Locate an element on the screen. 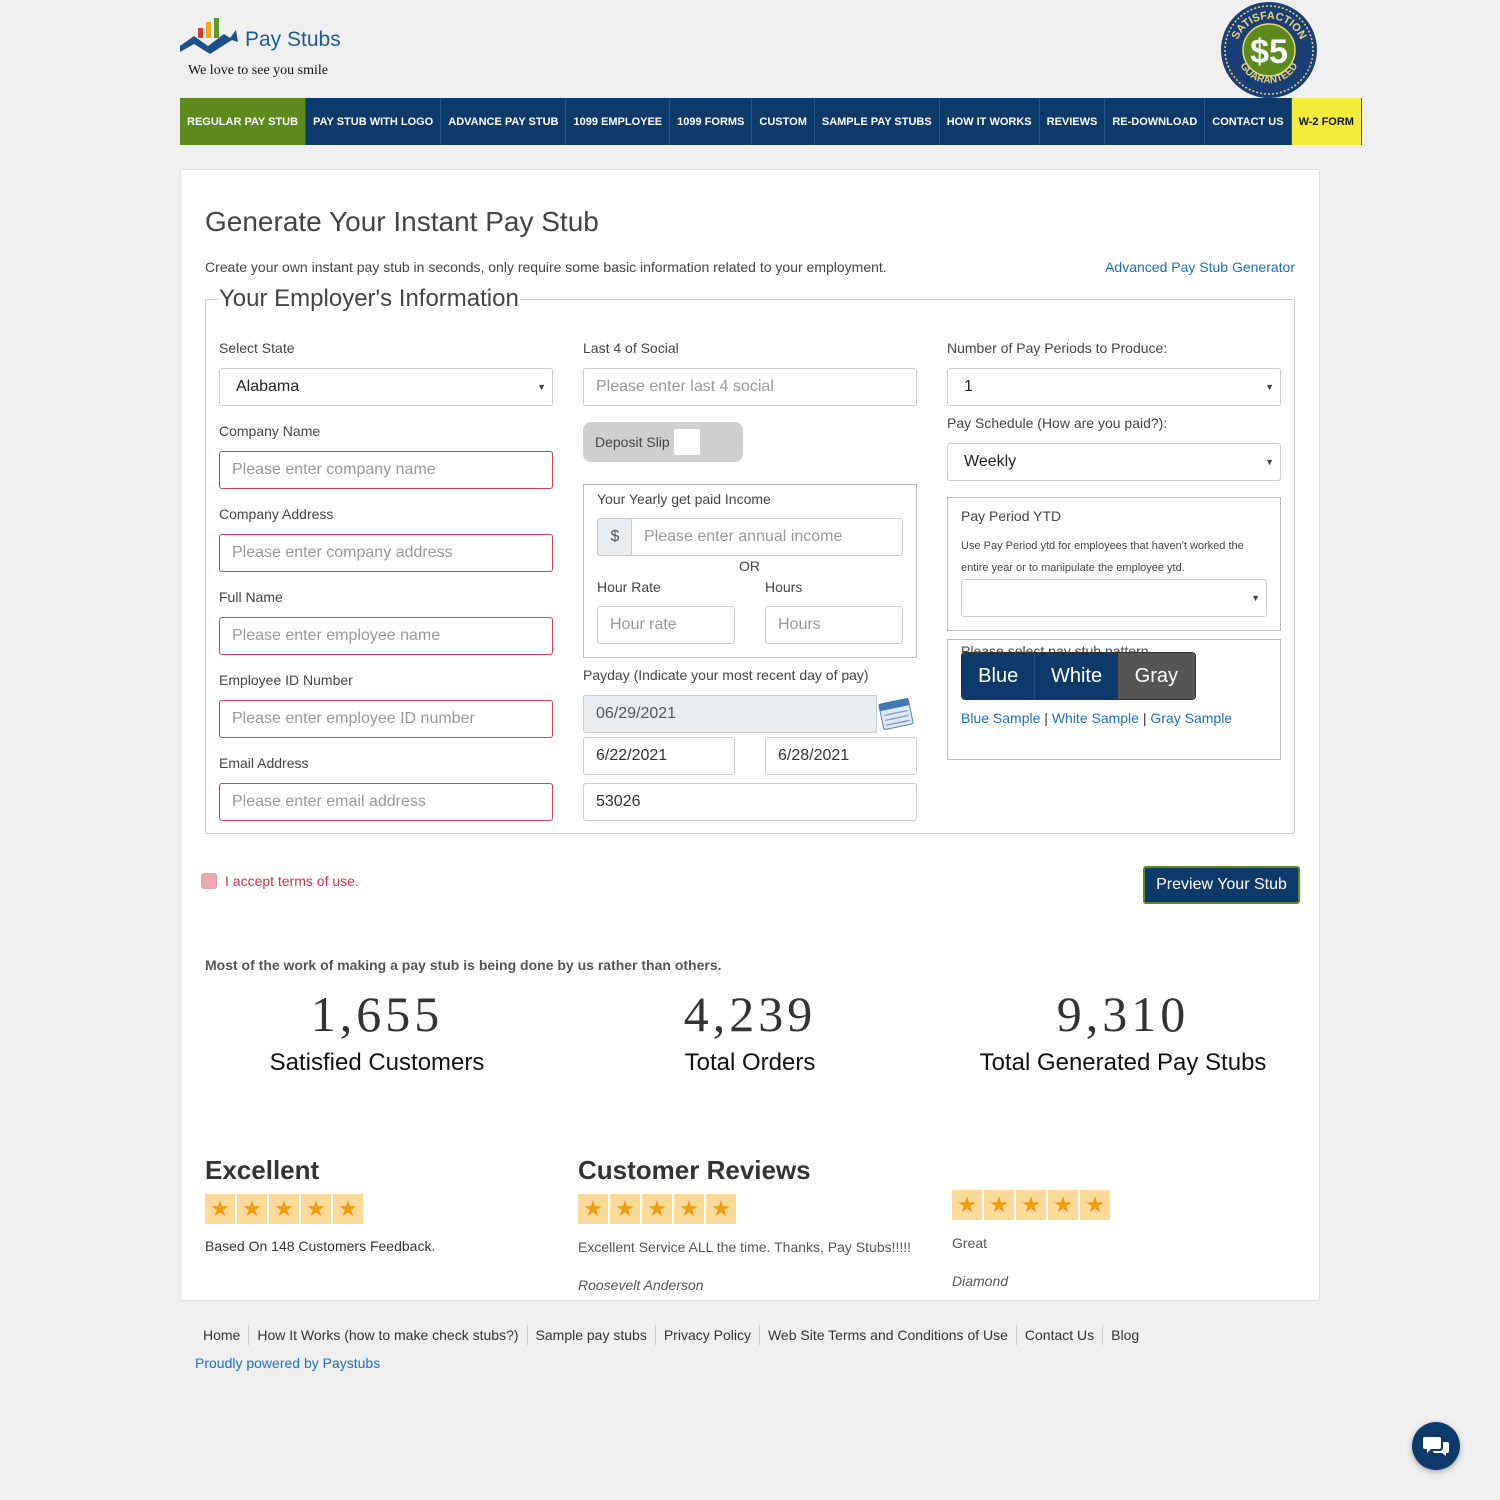  site-logo: Pay Stubs We love to see you smile is located at coordinates (267, 51).